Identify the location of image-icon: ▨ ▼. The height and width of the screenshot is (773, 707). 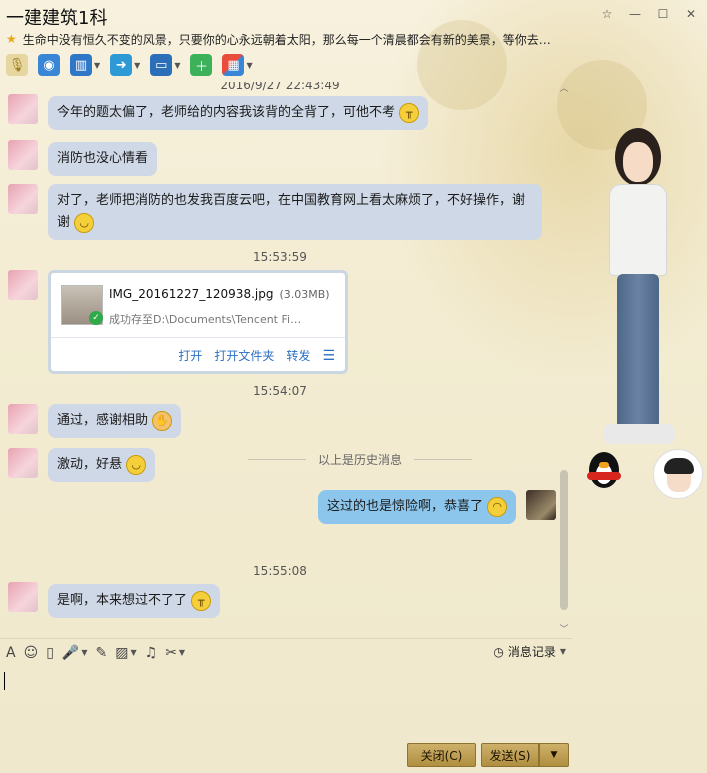
(125, 653).